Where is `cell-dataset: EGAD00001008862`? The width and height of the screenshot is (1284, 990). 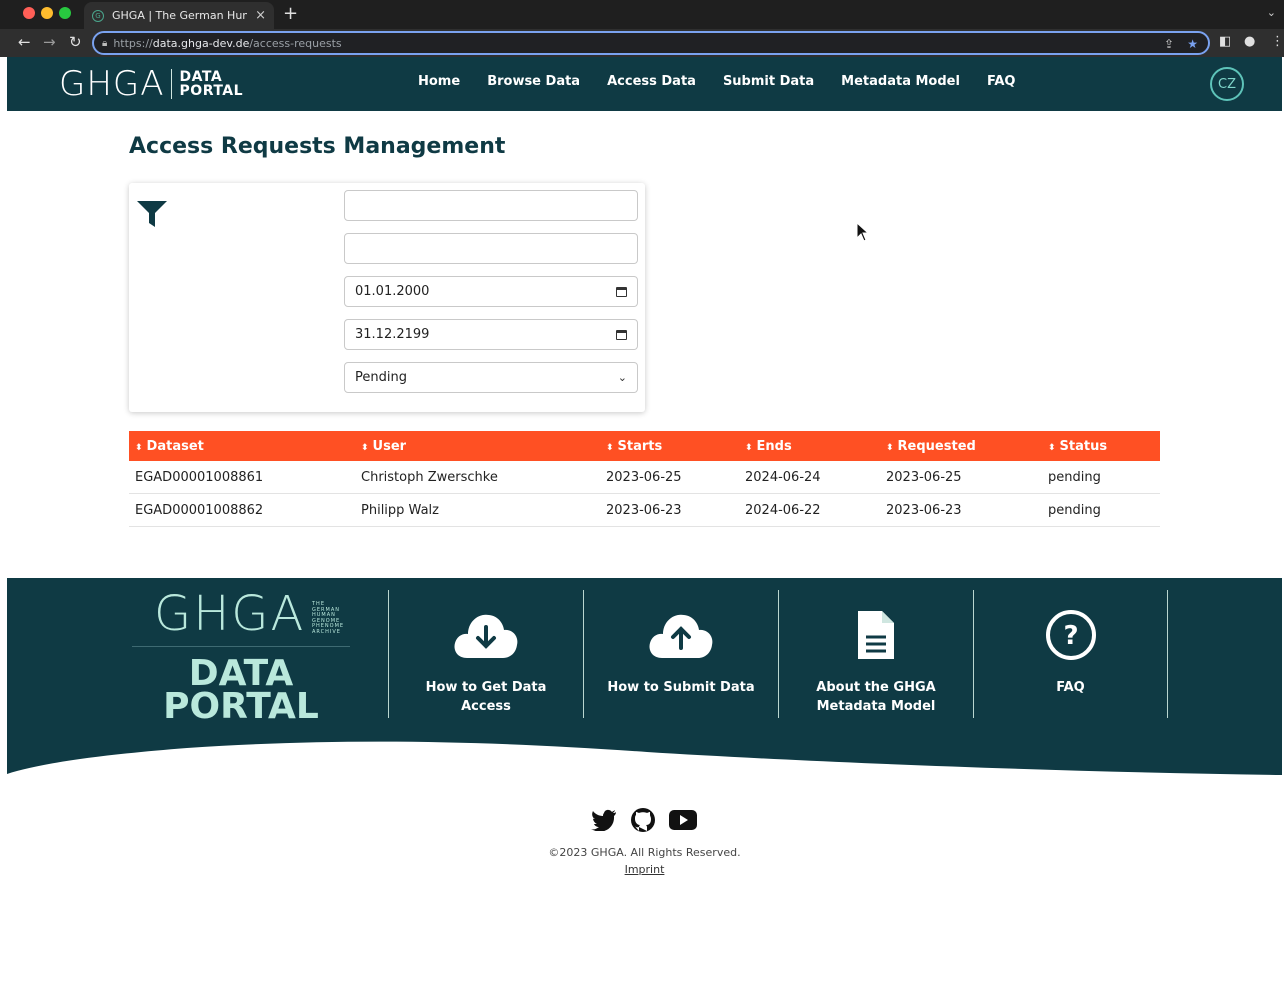 cell-dataset: EGAD00001008862 is located at coordinates (199, 510).